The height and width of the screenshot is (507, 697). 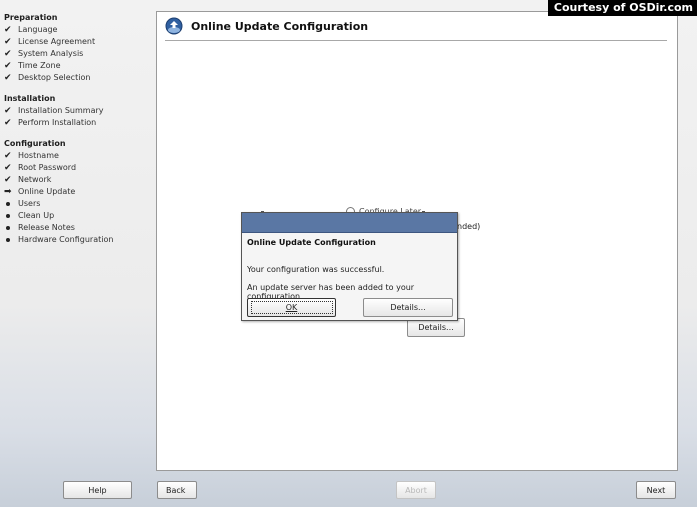 I want to click on sidebar-item-hostname: ✔ Hostname, so click(x=77, y=156).